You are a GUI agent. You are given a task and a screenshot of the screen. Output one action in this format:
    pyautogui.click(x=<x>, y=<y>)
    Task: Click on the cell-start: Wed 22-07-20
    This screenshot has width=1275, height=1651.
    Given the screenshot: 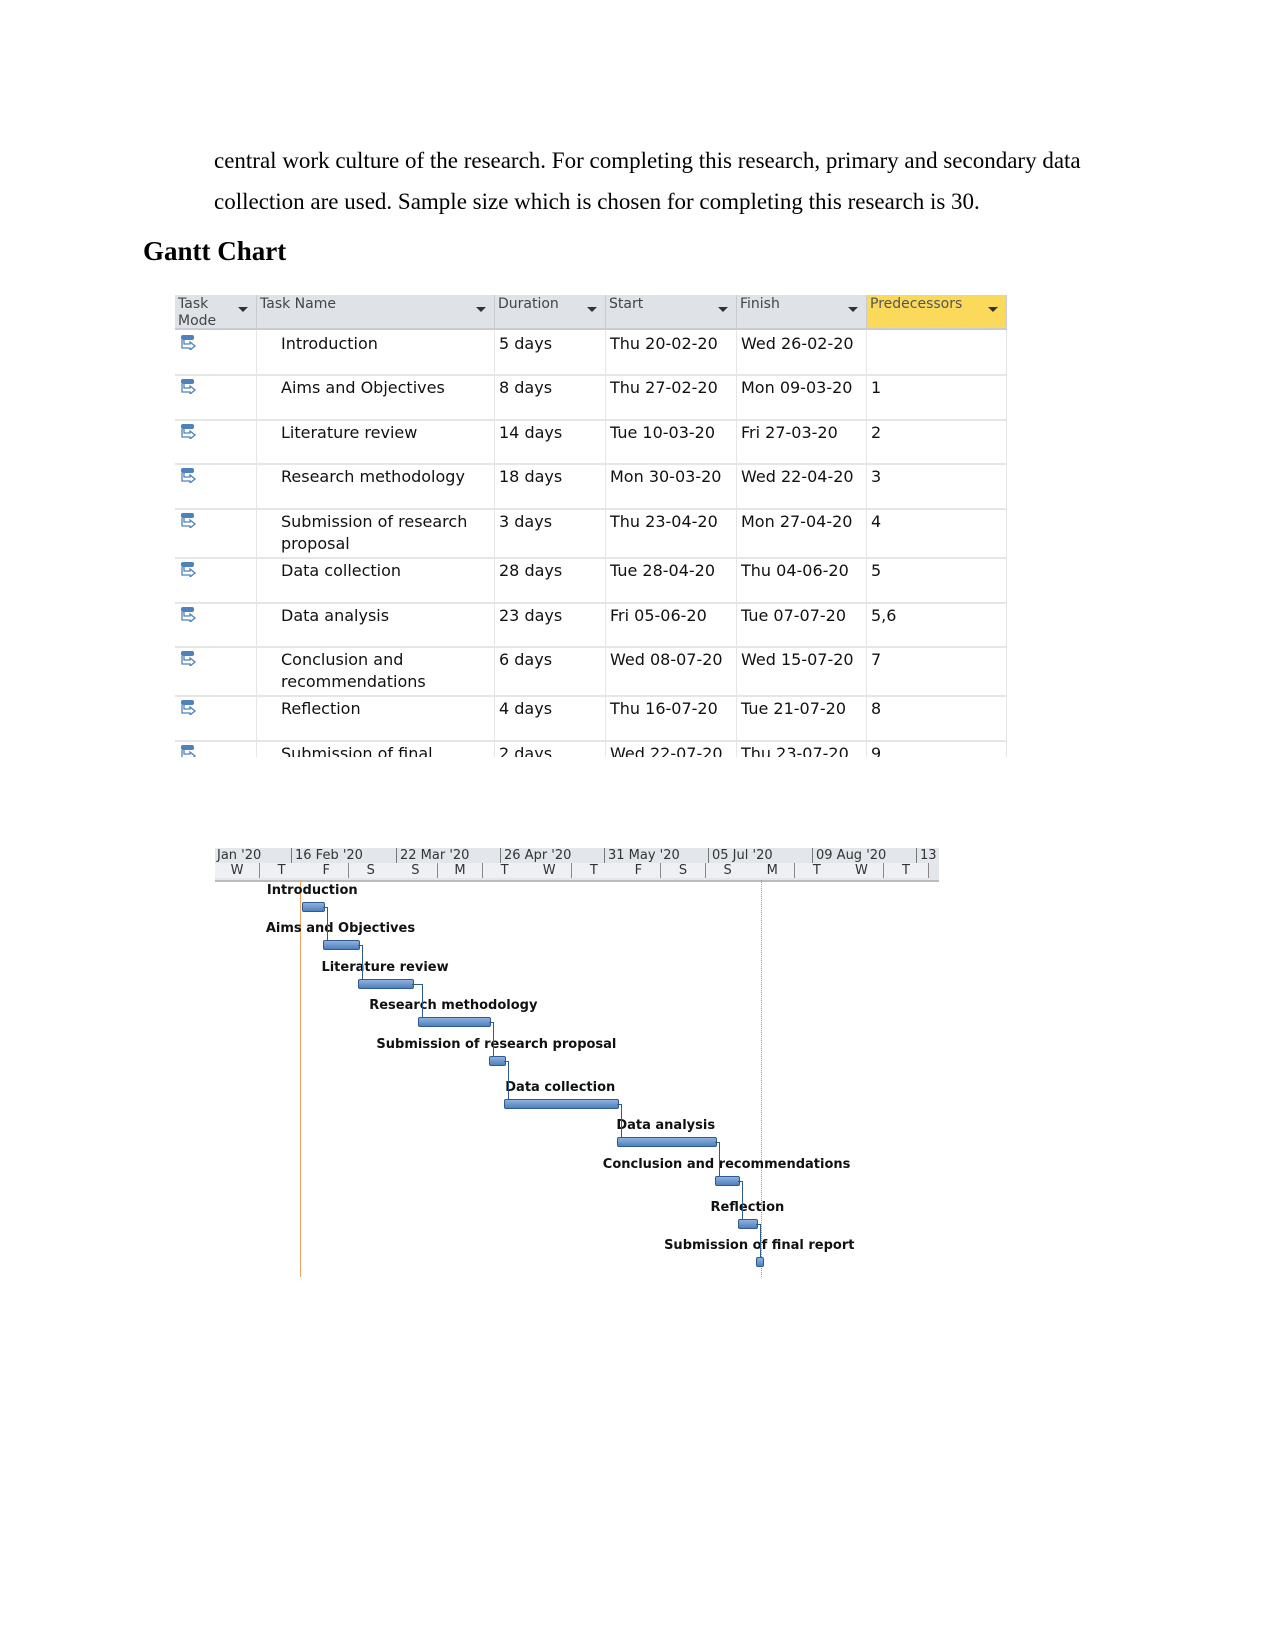 What is the action you would take?
    pyautogui.click(x=671, y=748)
    